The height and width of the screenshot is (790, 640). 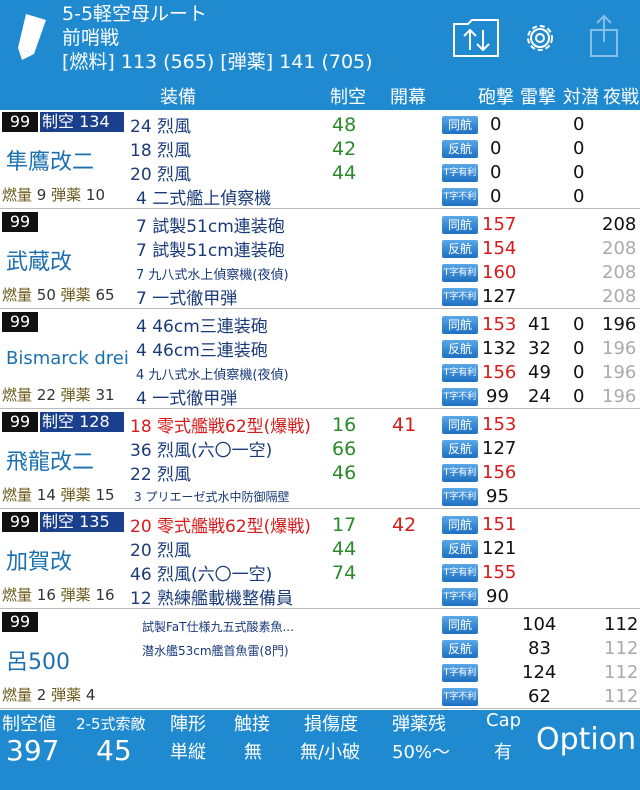 I want to click on ammo-remaining-value: 50%〜, so click(x=421, y=751).